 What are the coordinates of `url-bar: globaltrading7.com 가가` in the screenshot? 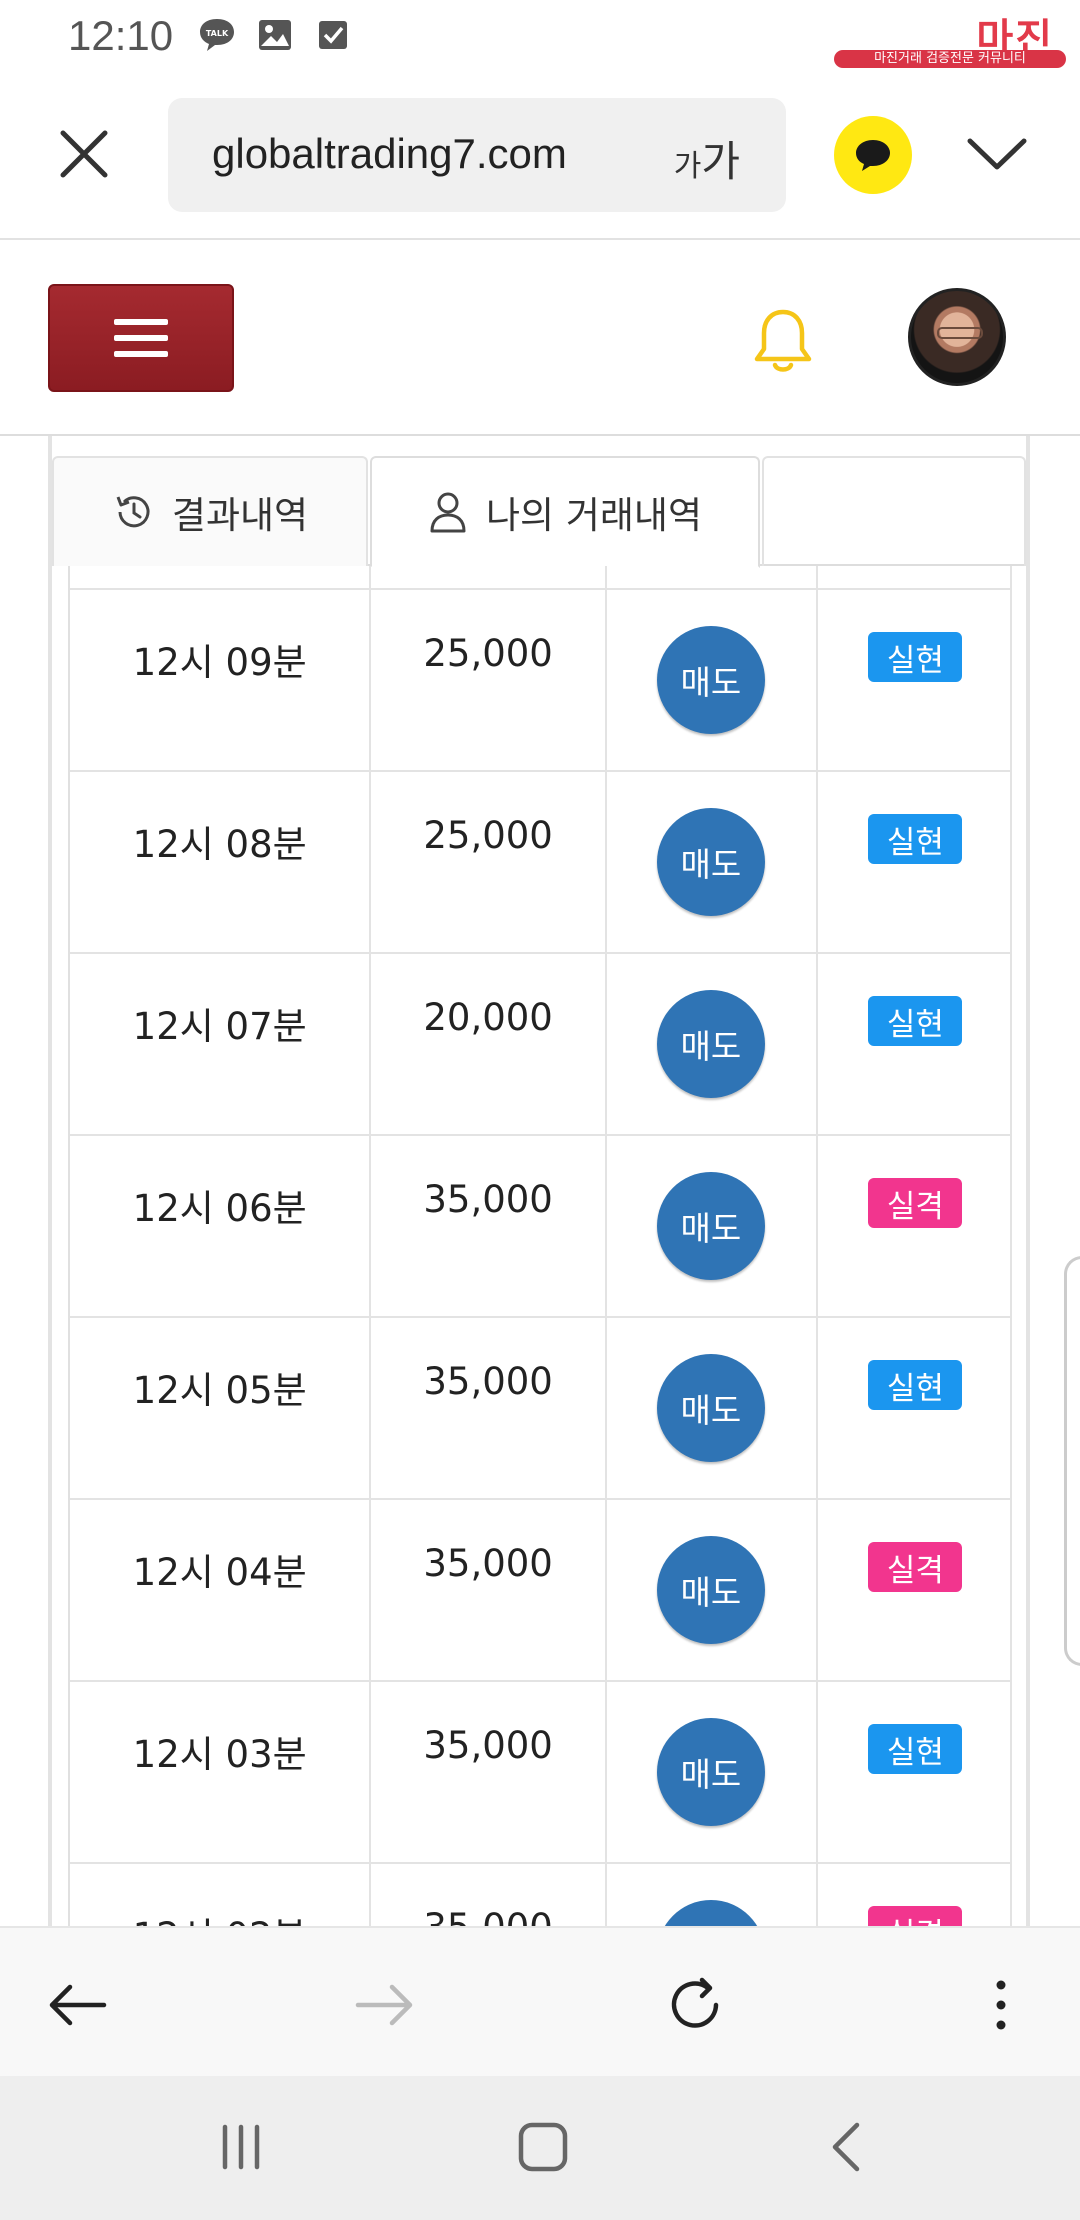 It's located at (477, 155).